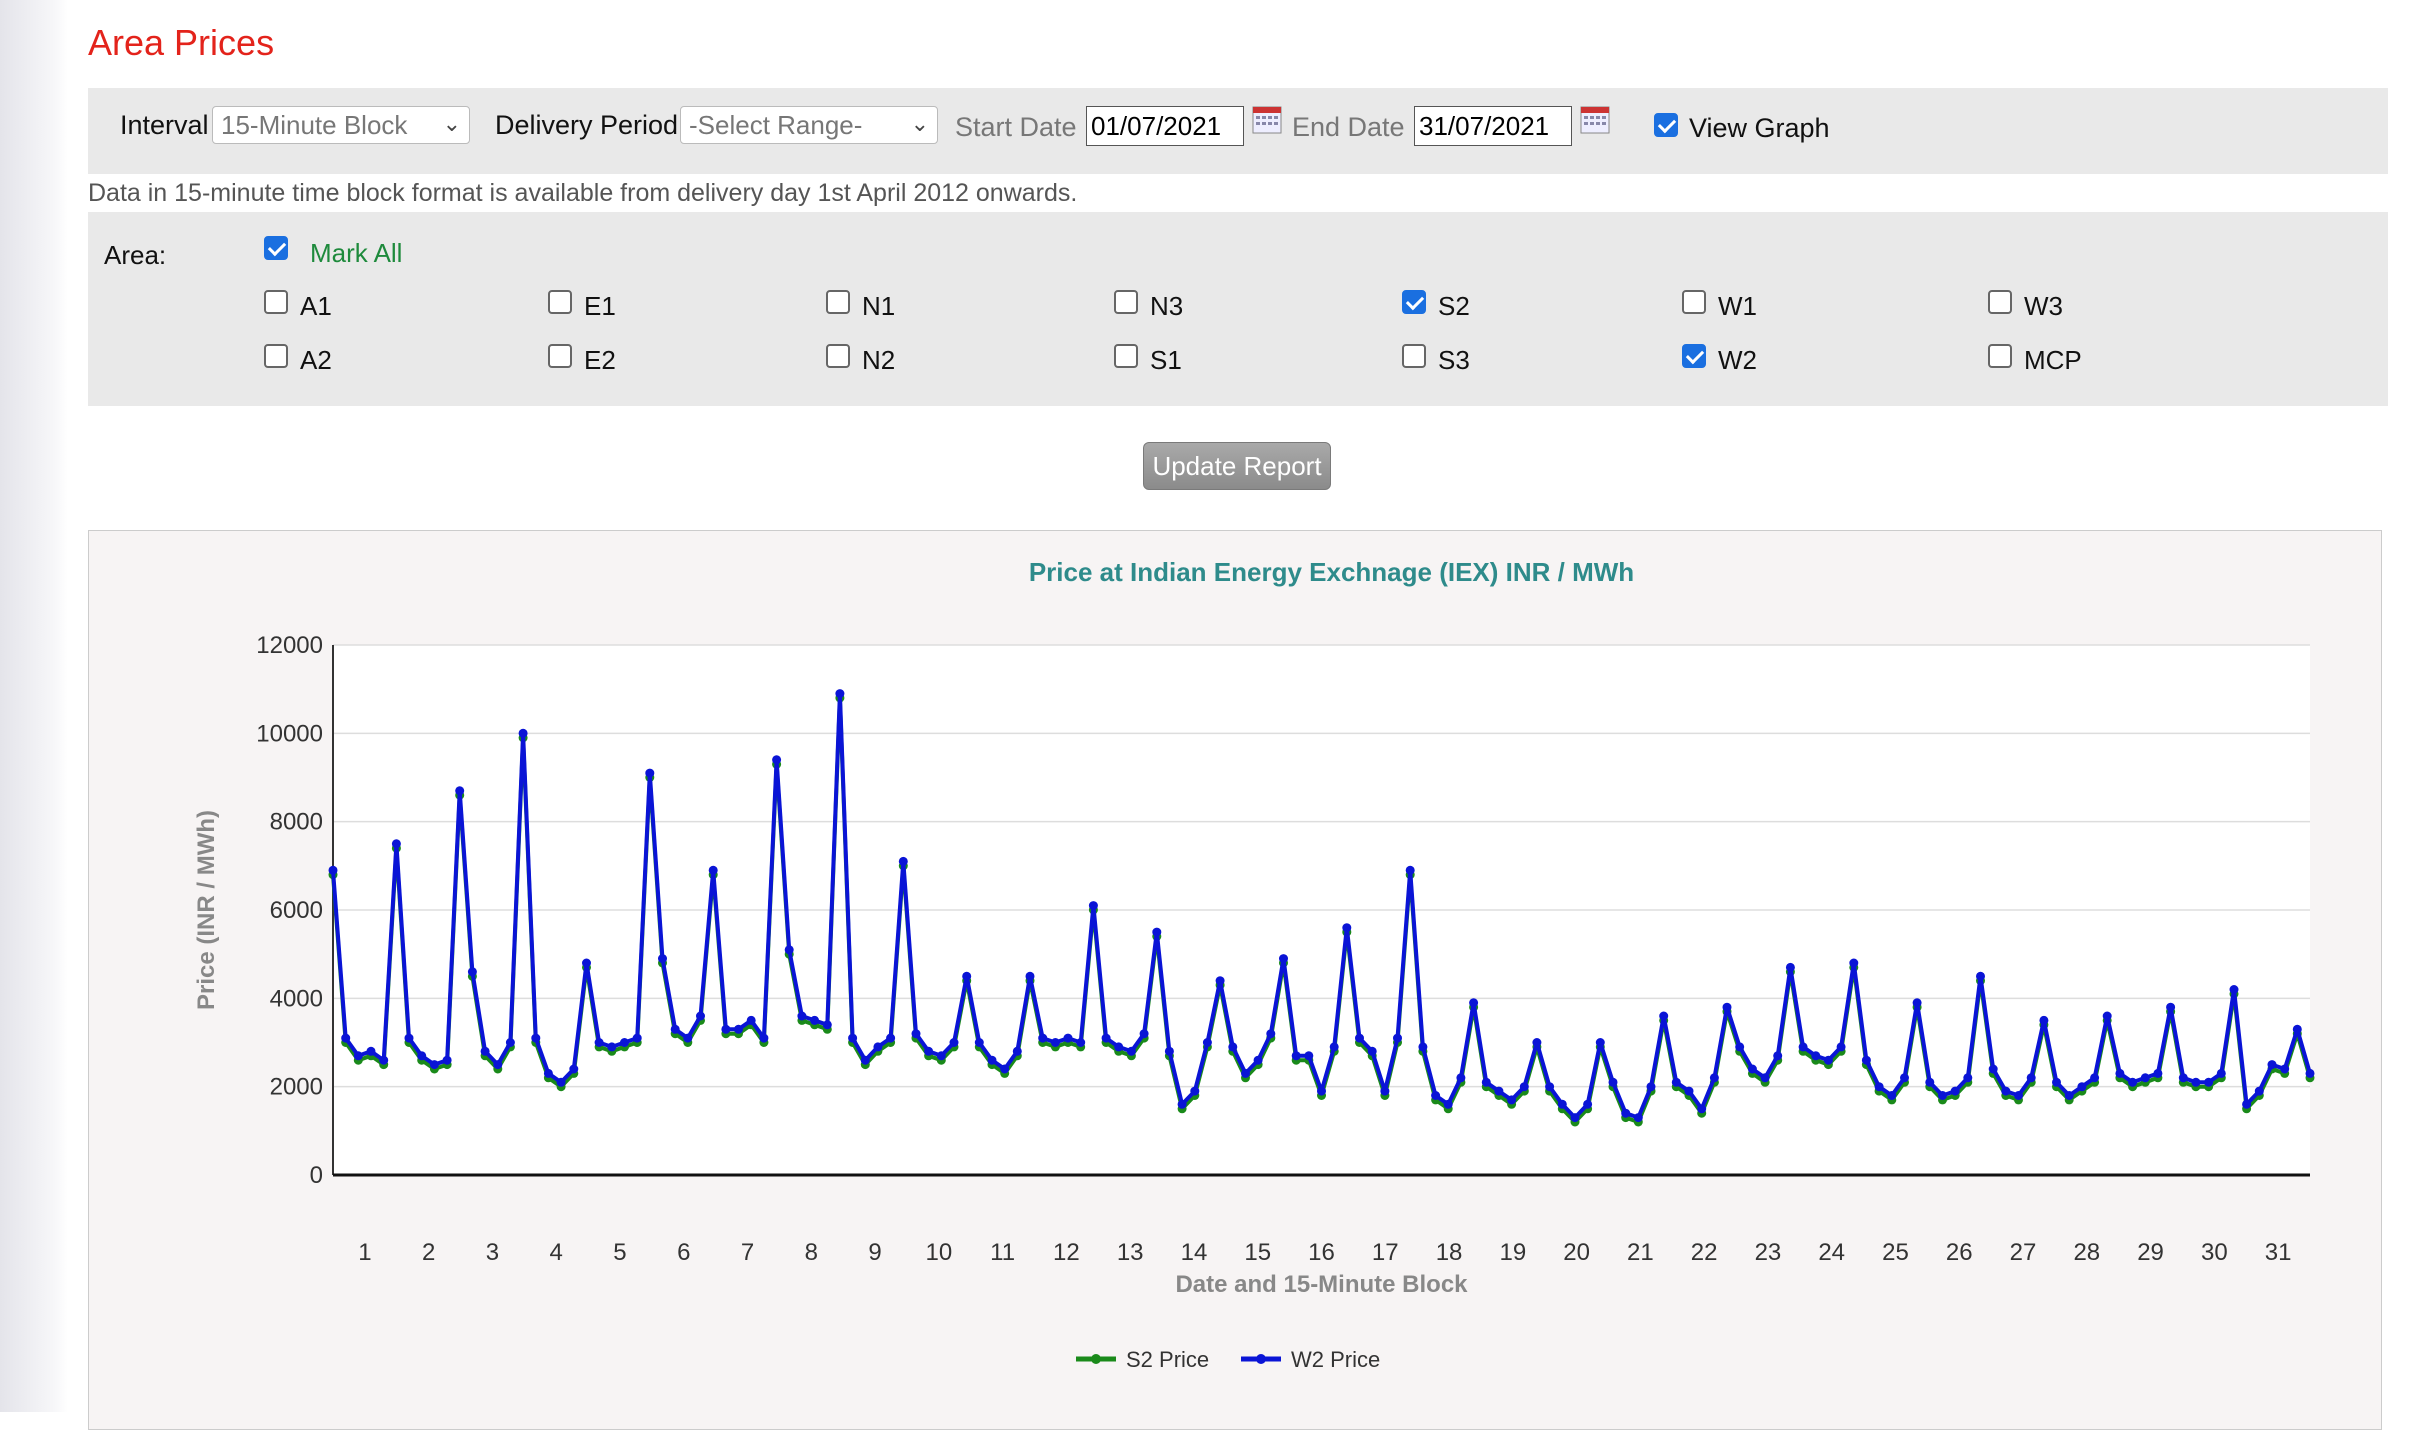 The image size is (2420, 1430). What do you see at coordinates (1704, 1252) in the screenshot?
I see `x-tick-label: 22` at bounding box center [1704, 1252].